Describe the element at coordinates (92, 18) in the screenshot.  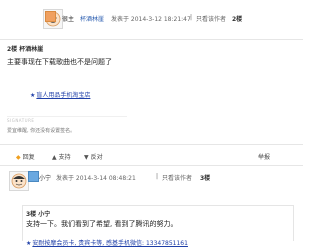
I see `author-name: 杯酒林崖` at that location.